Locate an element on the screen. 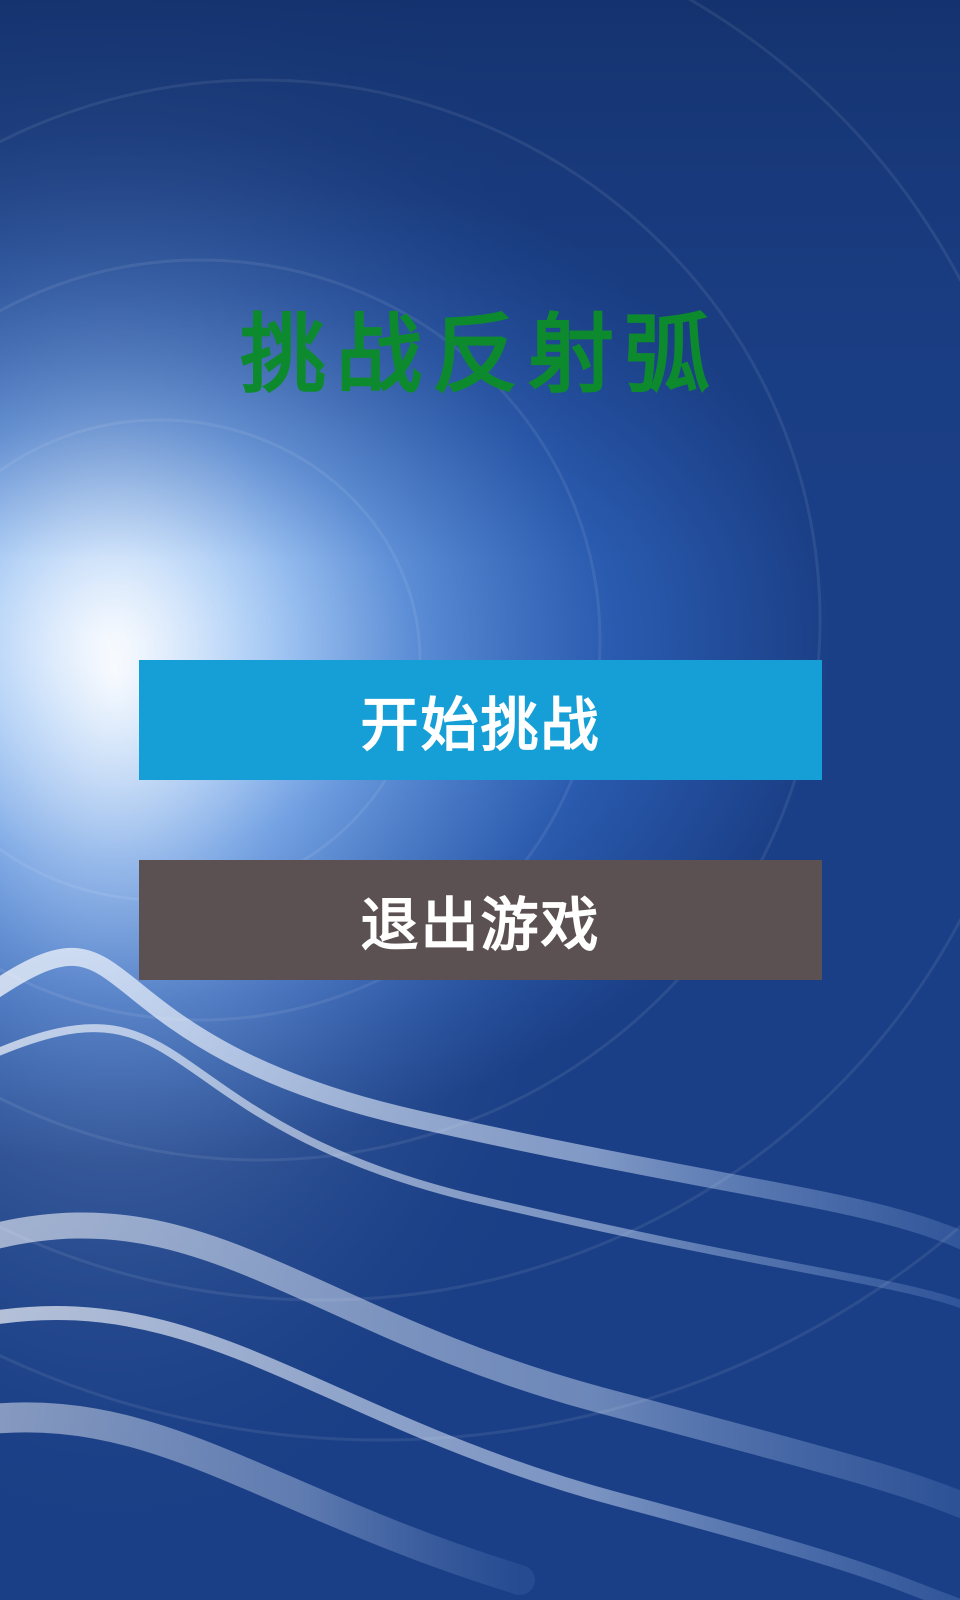  quit-game-button: 退出游戏 is located at coordinates (480, 920).